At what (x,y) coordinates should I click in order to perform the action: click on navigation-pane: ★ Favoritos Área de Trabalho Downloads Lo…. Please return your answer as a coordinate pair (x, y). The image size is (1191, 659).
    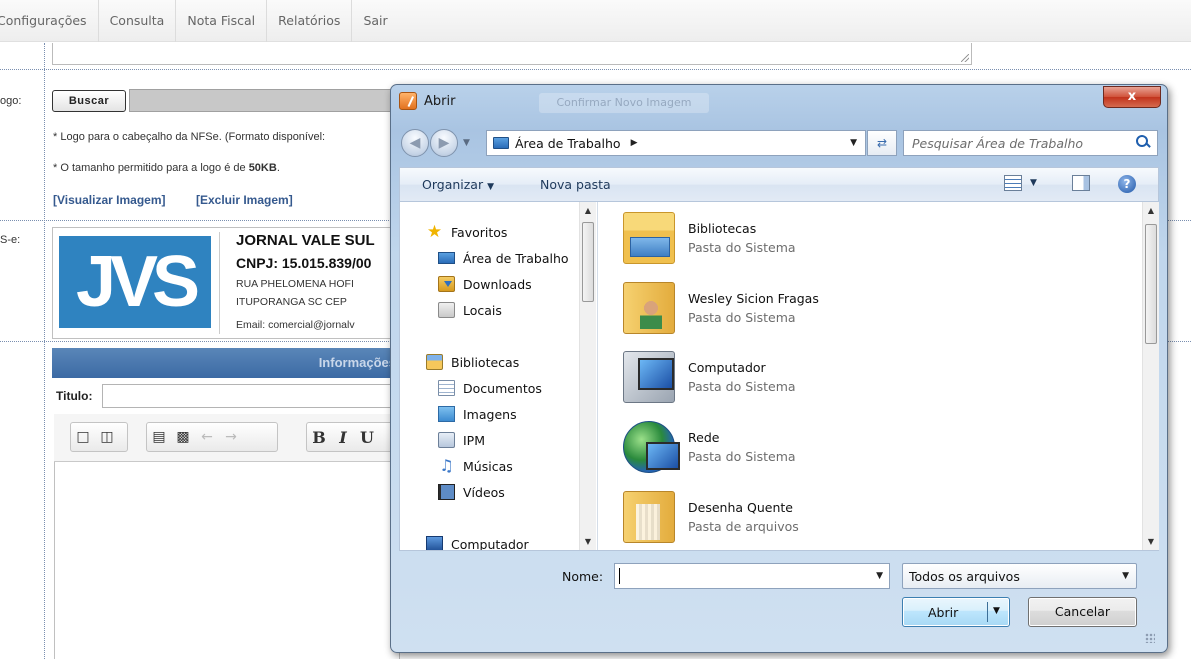
    Looking at the image, I should click on (499, 376).